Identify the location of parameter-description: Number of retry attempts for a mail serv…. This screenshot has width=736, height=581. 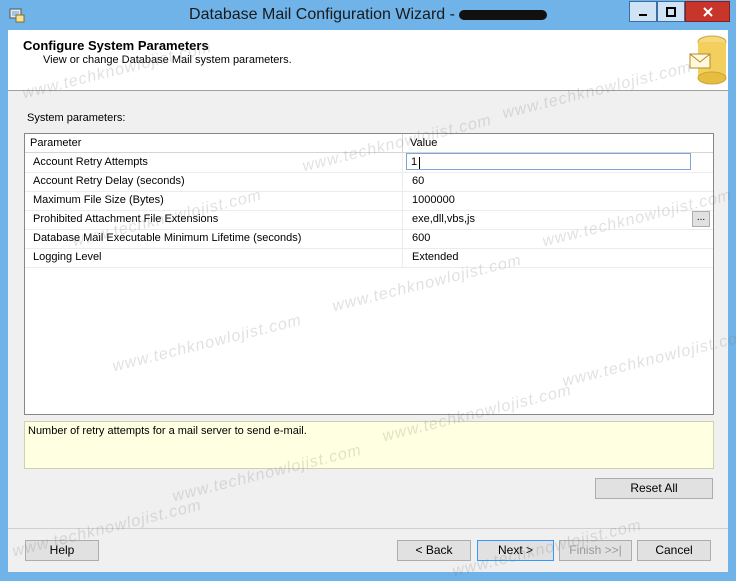
(369, 445).